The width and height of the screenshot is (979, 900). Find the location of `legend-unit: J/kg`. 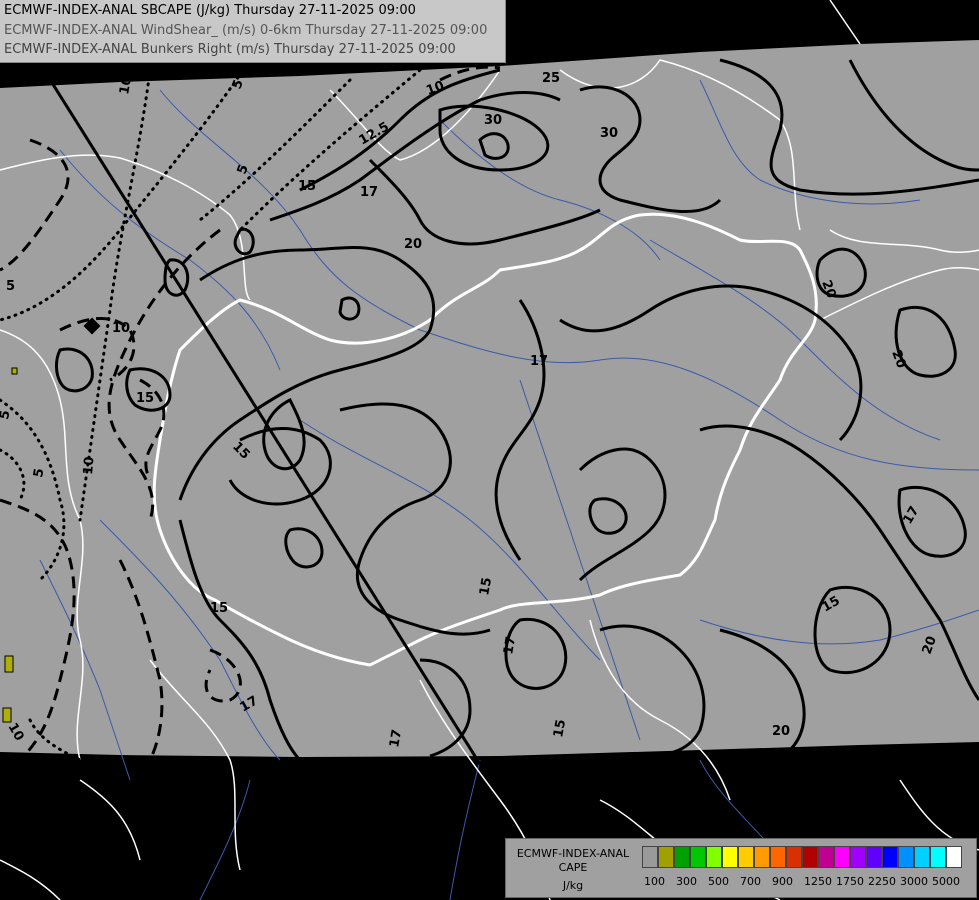

legend-unit: J/kg is located at coordinates (573, 885).